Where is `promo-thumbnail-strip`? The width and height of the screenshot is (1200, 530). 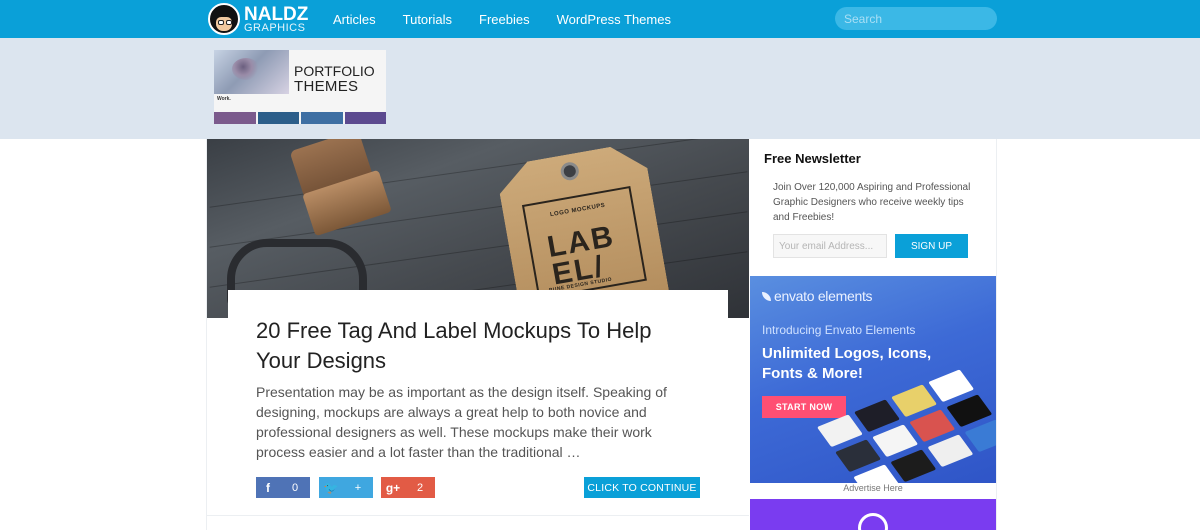 promo-thumbnail-strip is located at coordinates (300, 118).